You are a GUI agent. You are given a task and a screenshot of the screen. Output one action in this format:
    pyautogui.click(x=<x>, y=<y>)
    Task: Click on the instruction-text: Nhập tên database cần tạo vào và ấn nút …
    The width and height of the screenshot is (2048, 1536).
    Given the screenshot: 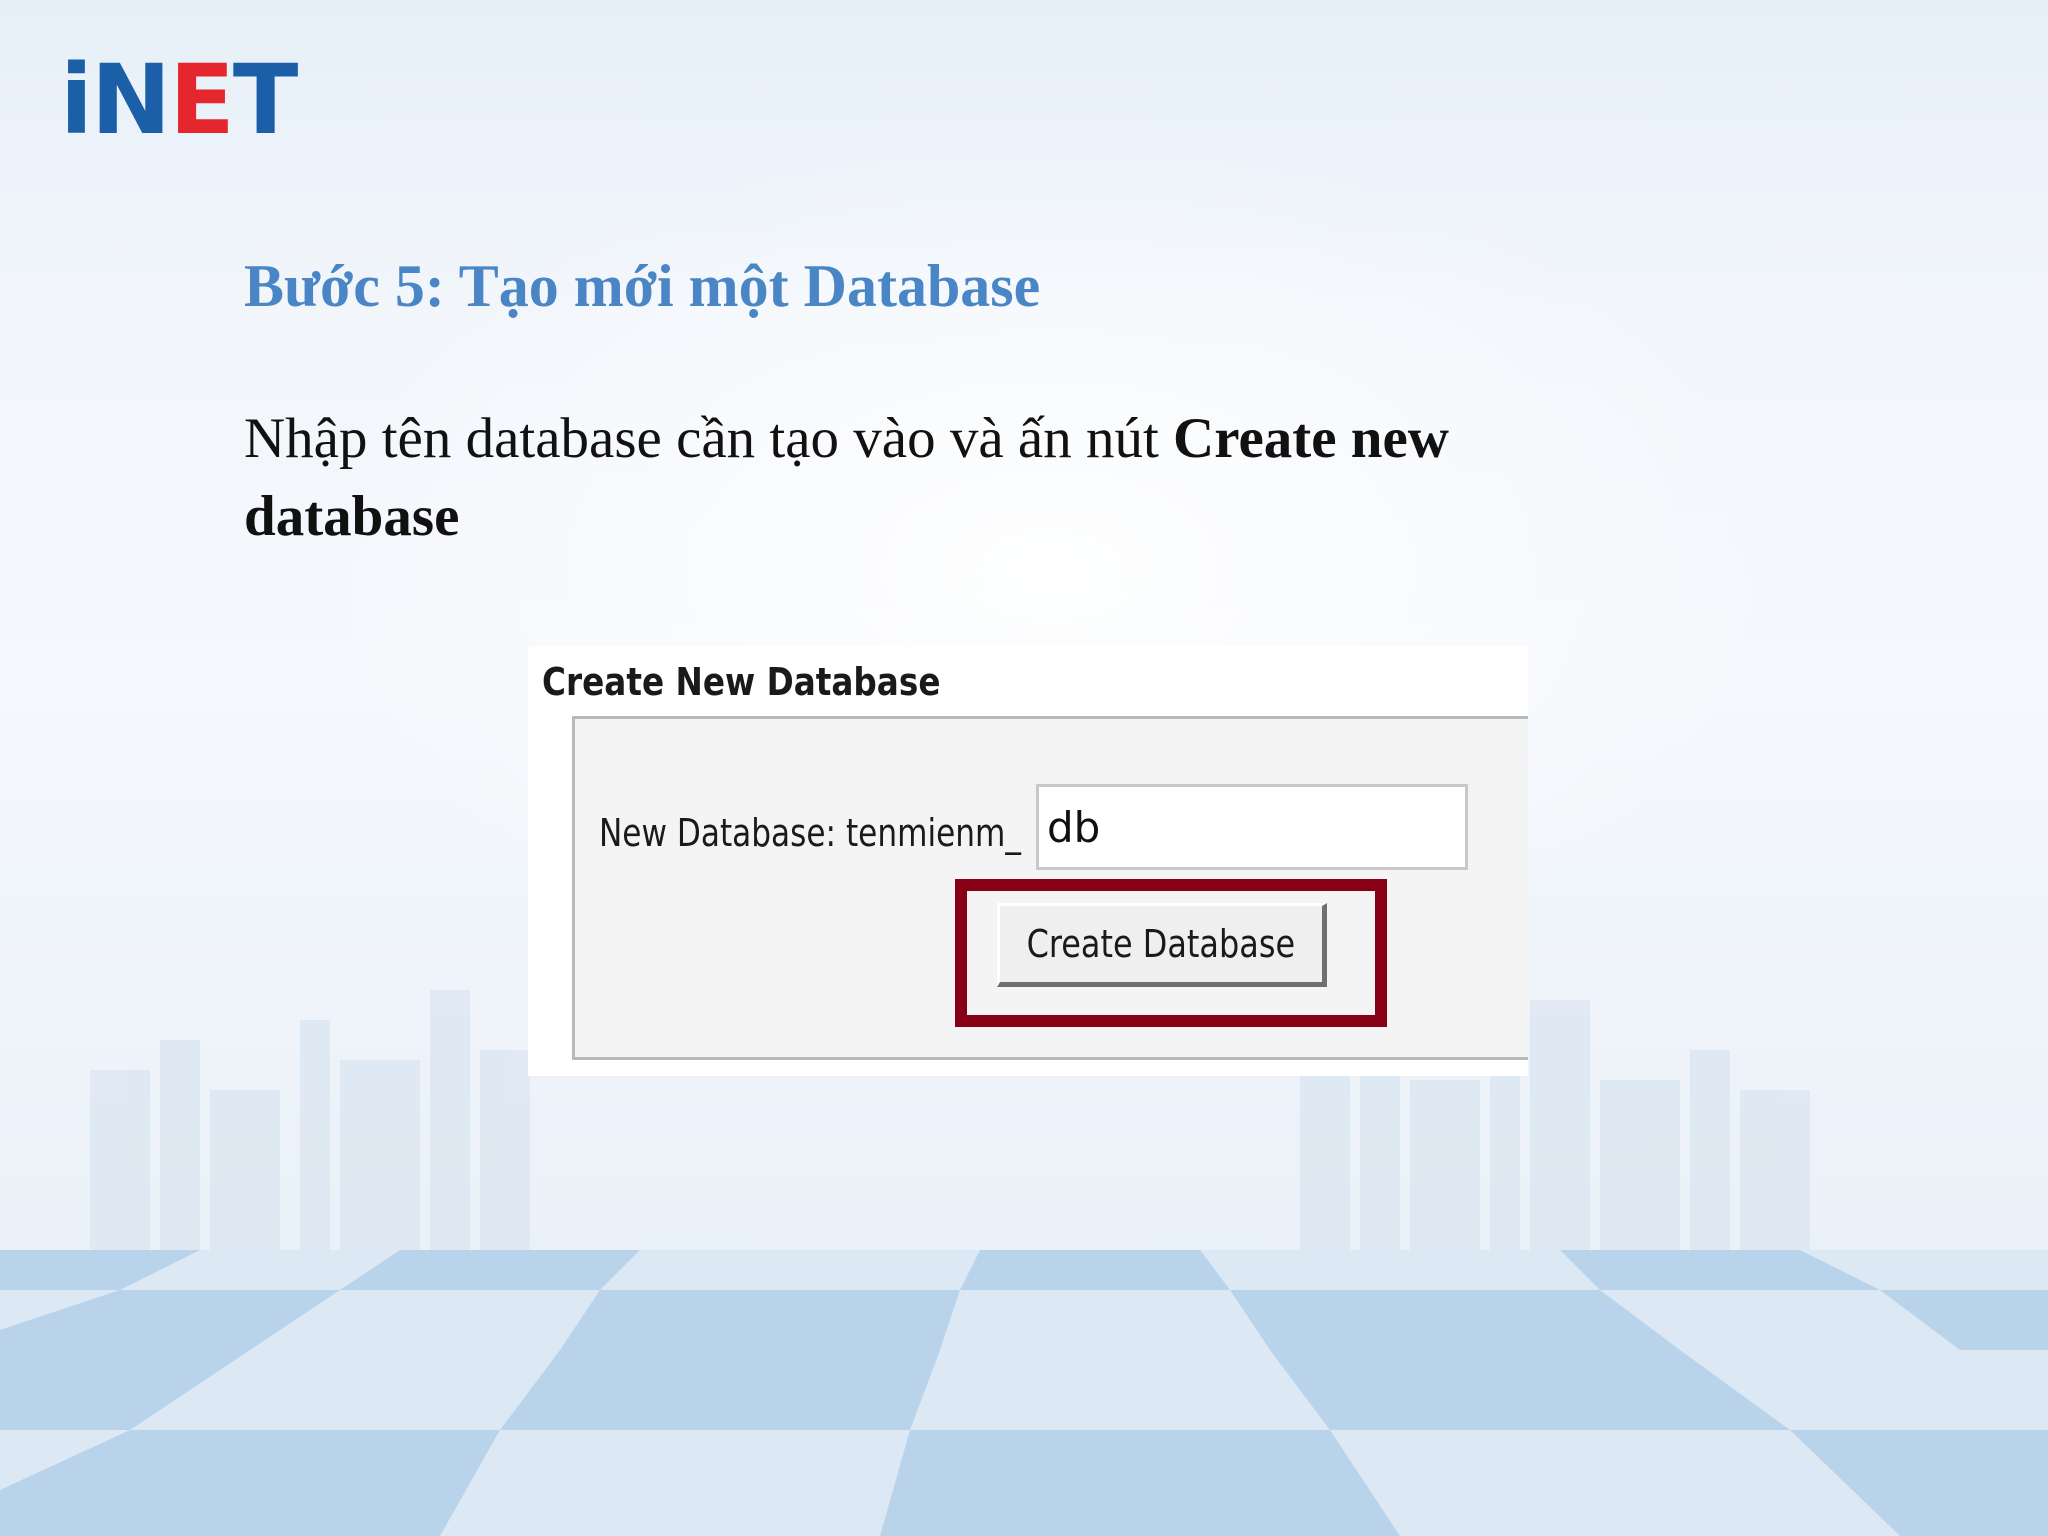 What is the action you would take?
    pyautogui.click(x=944, y=478)
    